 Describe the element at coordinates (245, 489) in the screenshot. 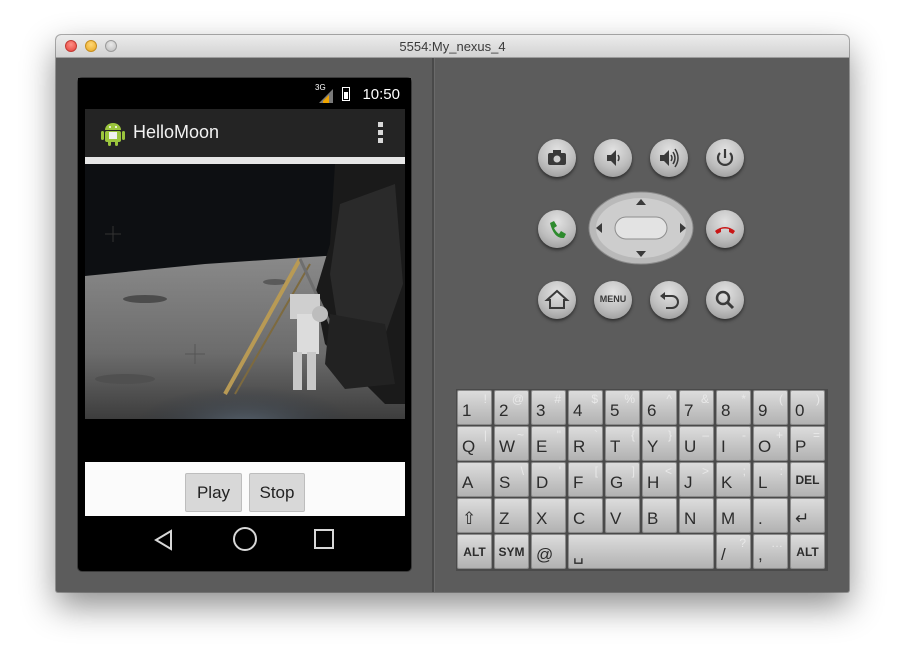

I see `button-bar: Play Stop` at that location.